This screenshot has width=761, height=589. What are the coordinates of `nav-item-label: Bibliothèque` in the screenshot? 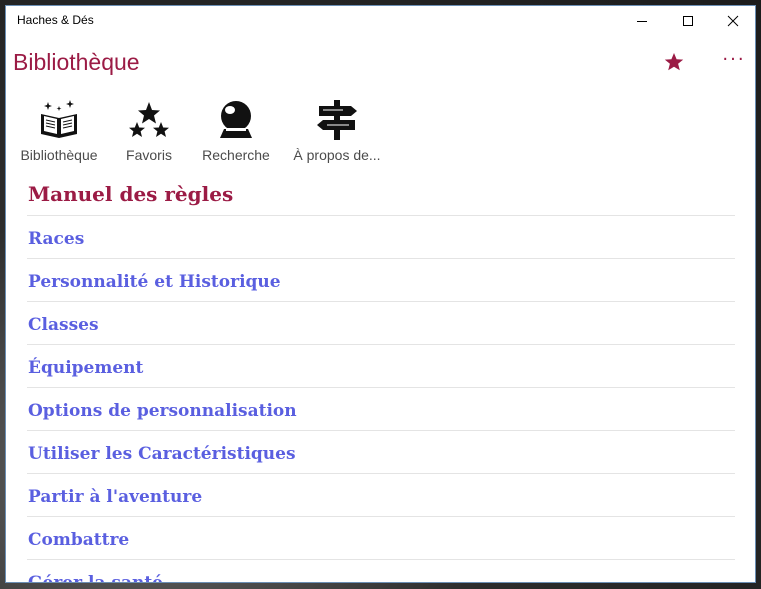 It's located at (59, 155).